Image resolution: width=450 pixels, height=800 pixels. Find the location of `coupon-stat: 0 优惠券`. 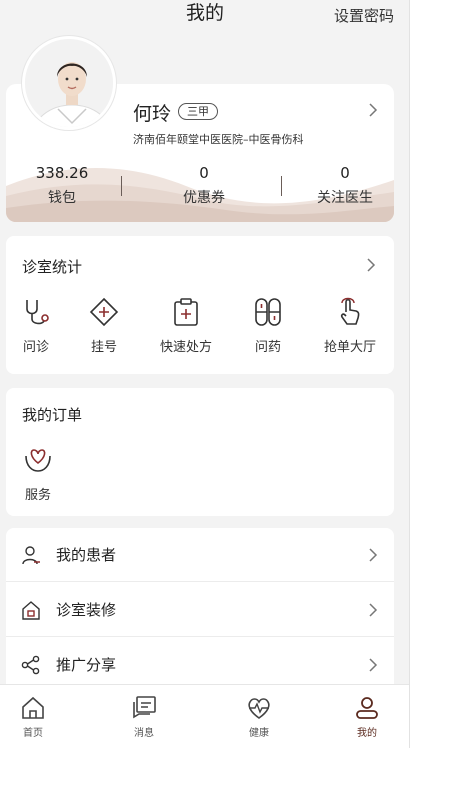

coupon-stat: 0 优惠券 is located at coordinates (204, 185).